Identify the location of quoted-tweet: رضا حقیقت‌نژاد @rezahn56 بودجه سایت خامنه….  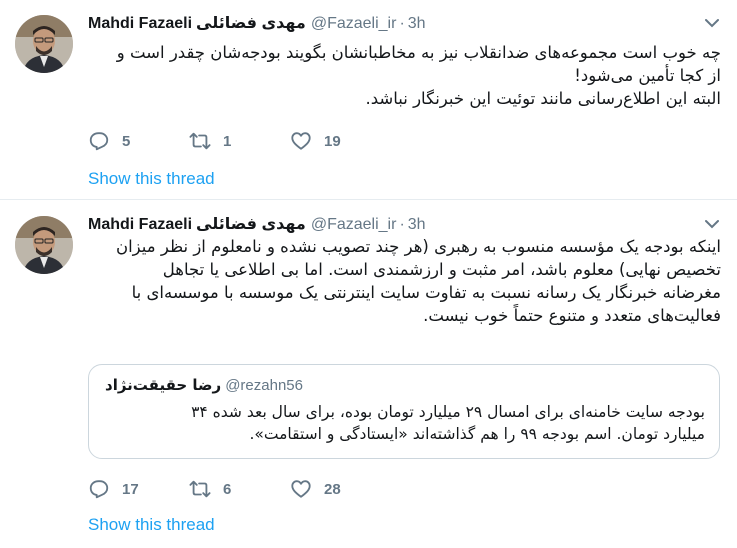
(404, 411).